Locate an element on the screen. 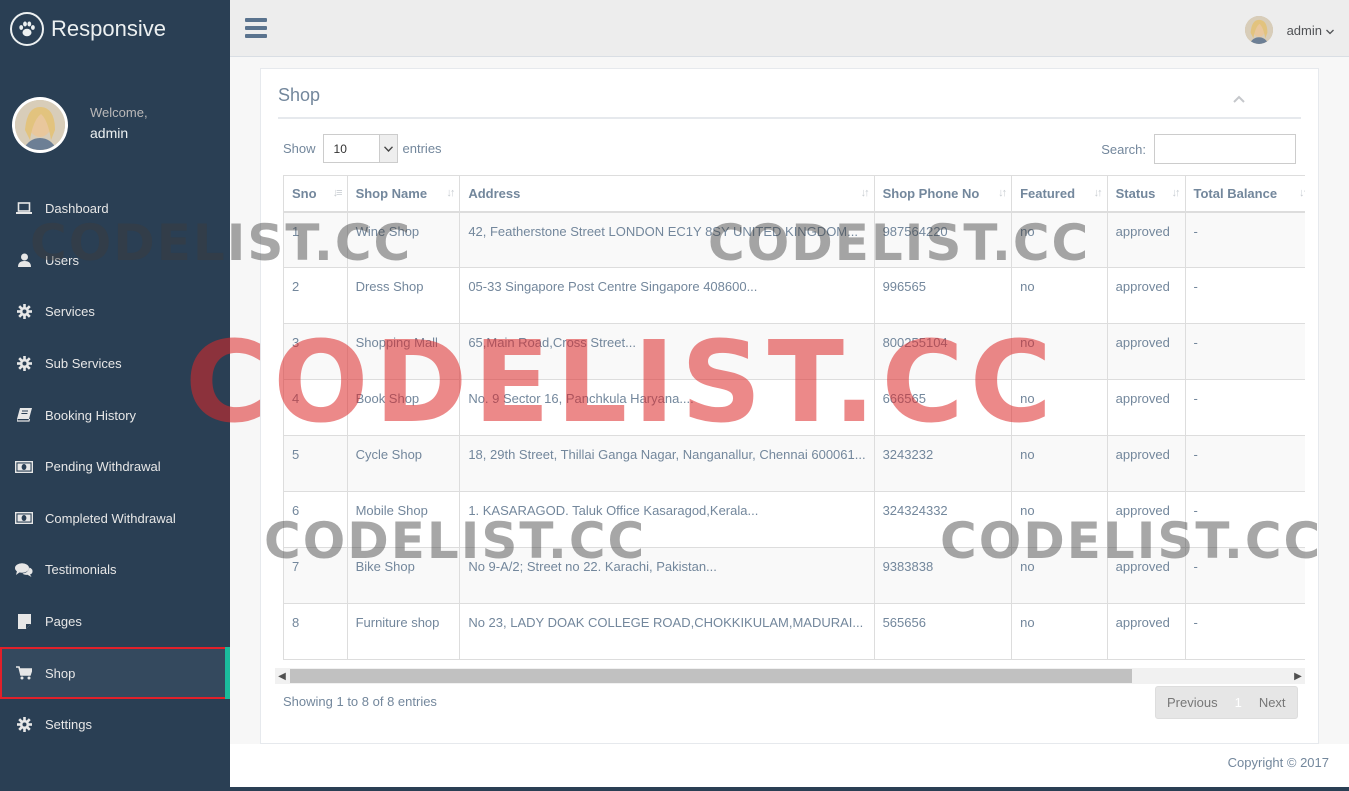 The width and height of the screenshot is (1349, 791). menu-toggle-icon is located at coordinates (256, 30).